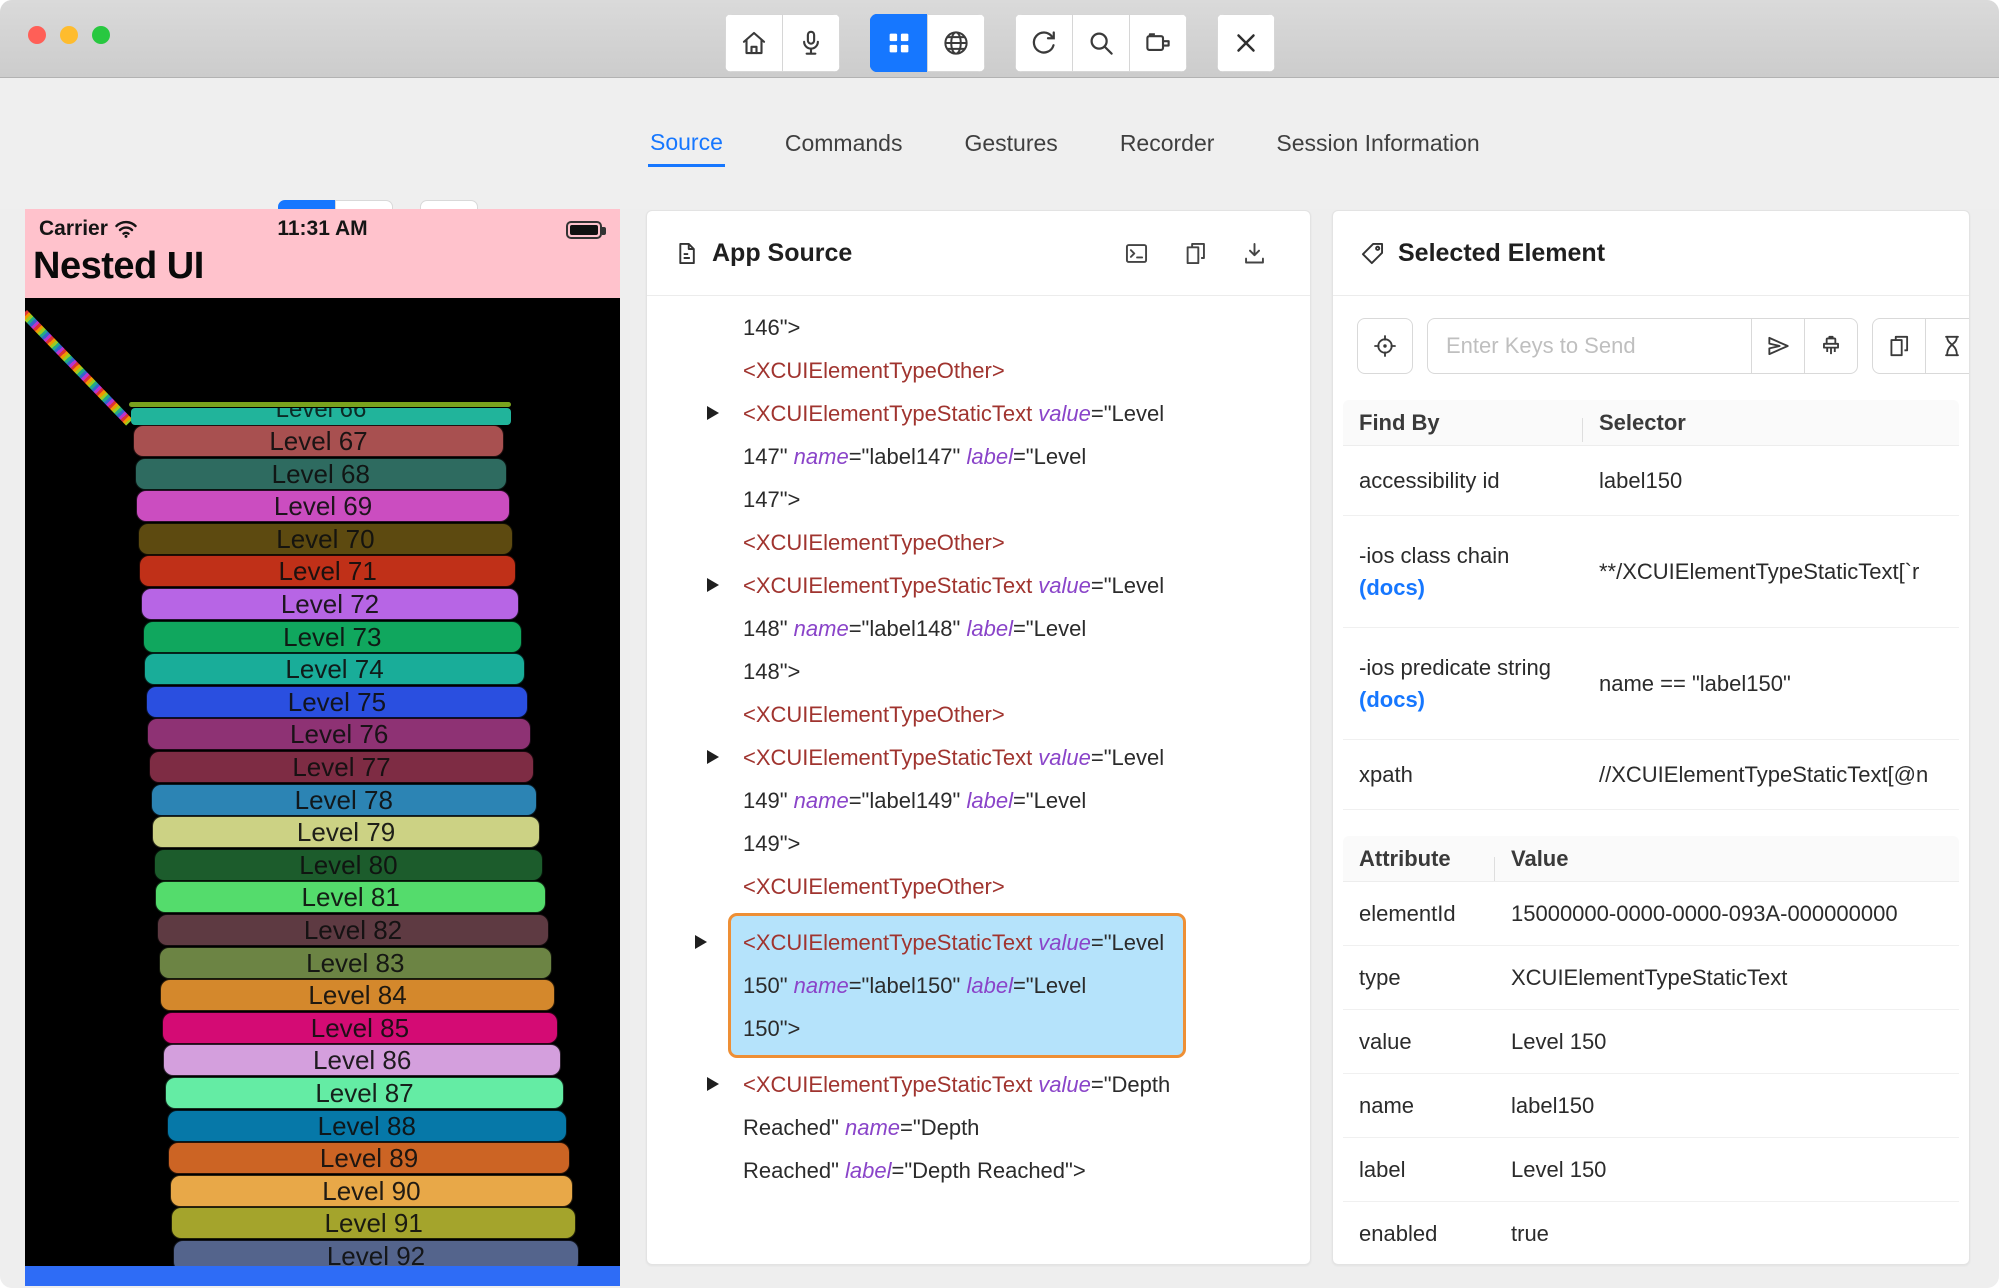  I want to click on keys-input, so click(1589, 346).